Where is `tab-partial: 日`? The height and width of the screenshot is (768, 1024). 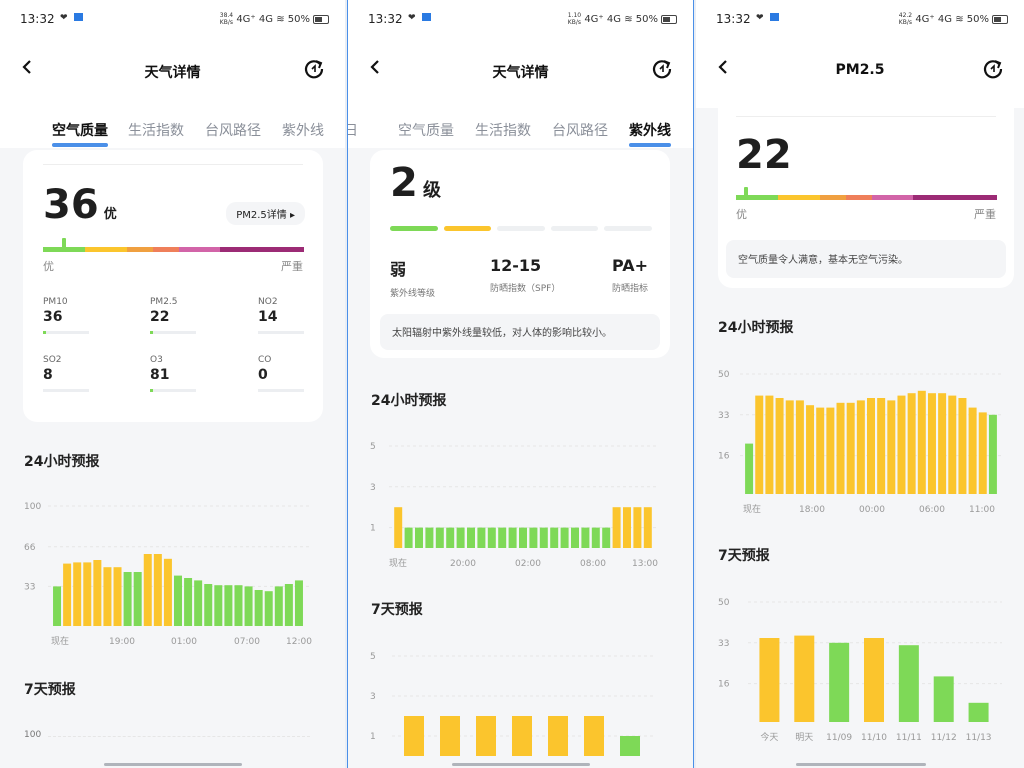
tab-partial: 日 is located at coordinates (353, 130).